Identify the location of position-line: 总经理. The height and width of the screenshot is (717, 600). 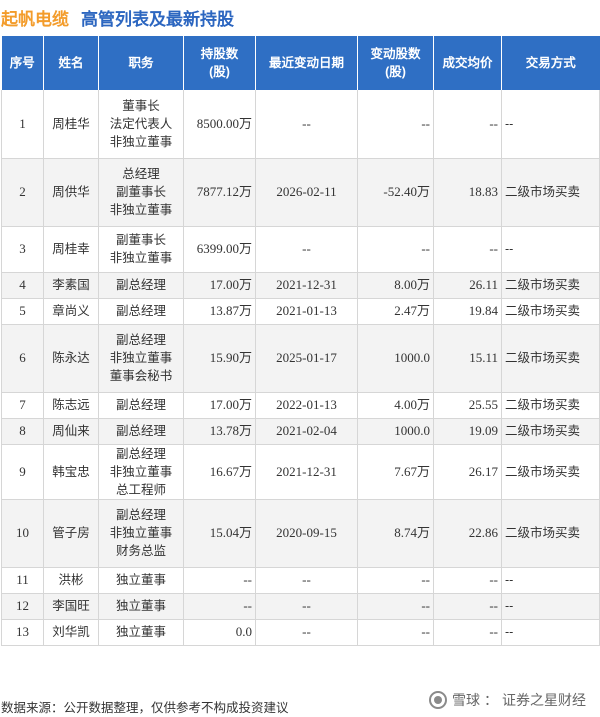
(141, 174).